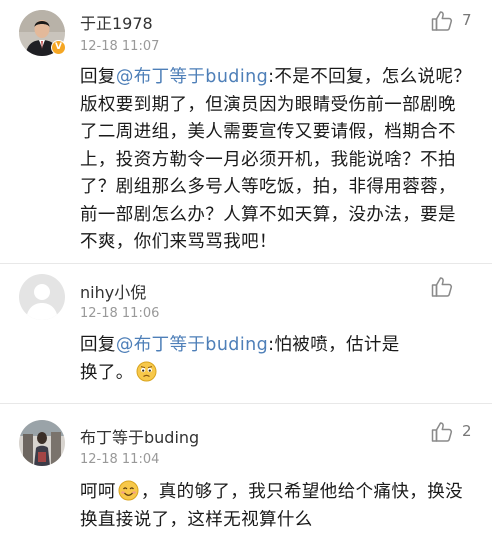 This screenshot has height=544, width=492. What do you see at coordinates (98, 492) in the screenshot?
I see `comment-body: 呵呵` at bounding box center [98, 492].